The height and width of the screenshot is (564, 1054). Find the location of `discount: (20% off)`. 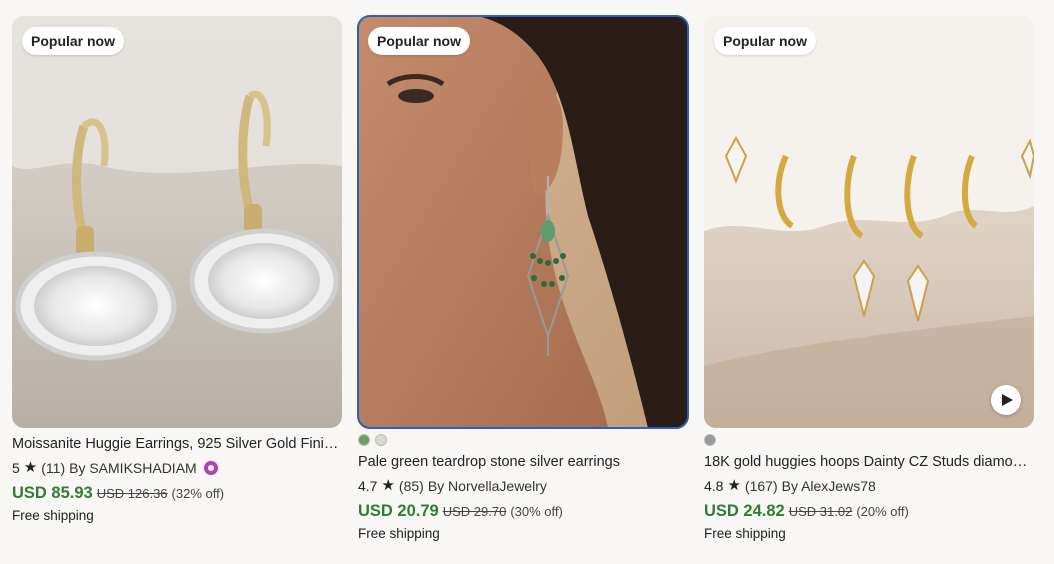

discount: (20% off) is located at coordinates (882, 511).